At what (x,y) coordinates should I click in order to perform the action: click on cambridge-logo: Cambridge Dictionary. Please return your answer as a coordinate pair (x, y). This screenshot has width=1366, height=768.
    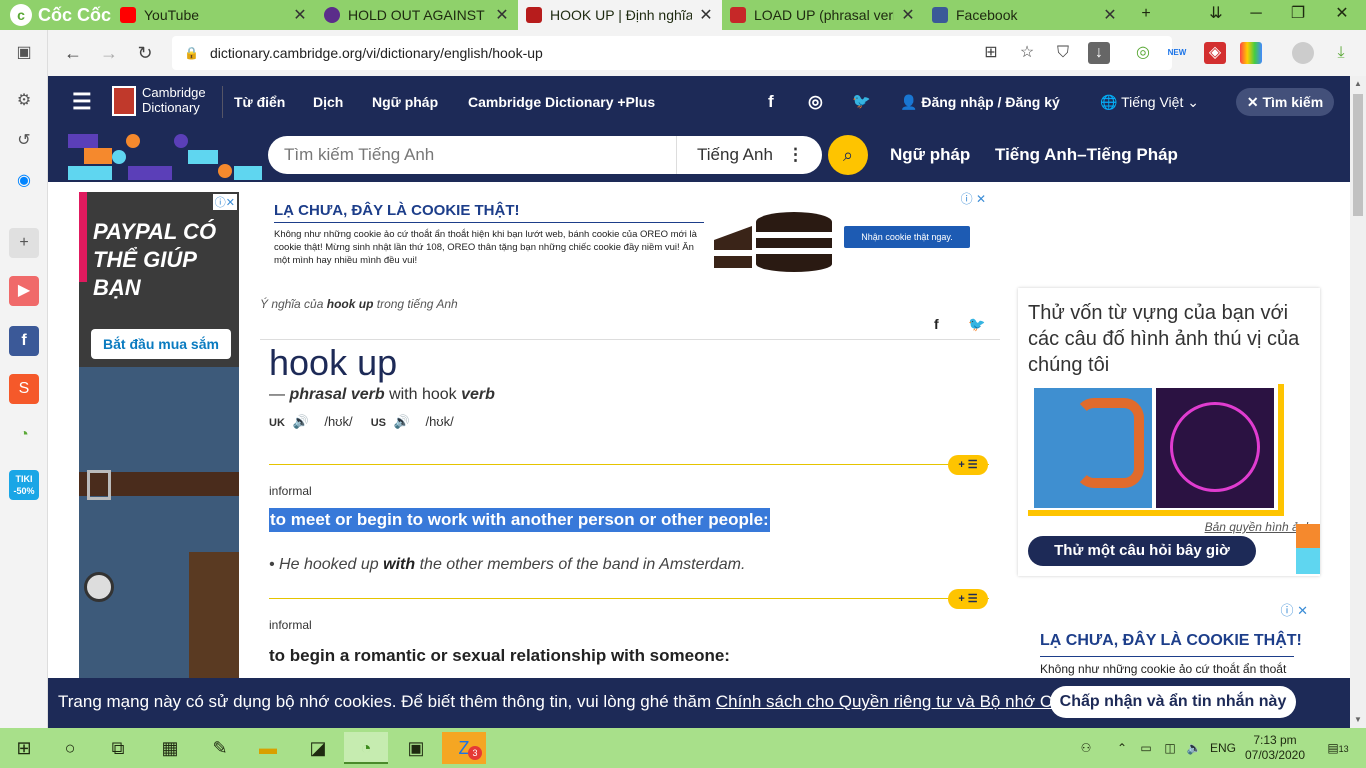
    Looking at the image, I should click on (174, 100).